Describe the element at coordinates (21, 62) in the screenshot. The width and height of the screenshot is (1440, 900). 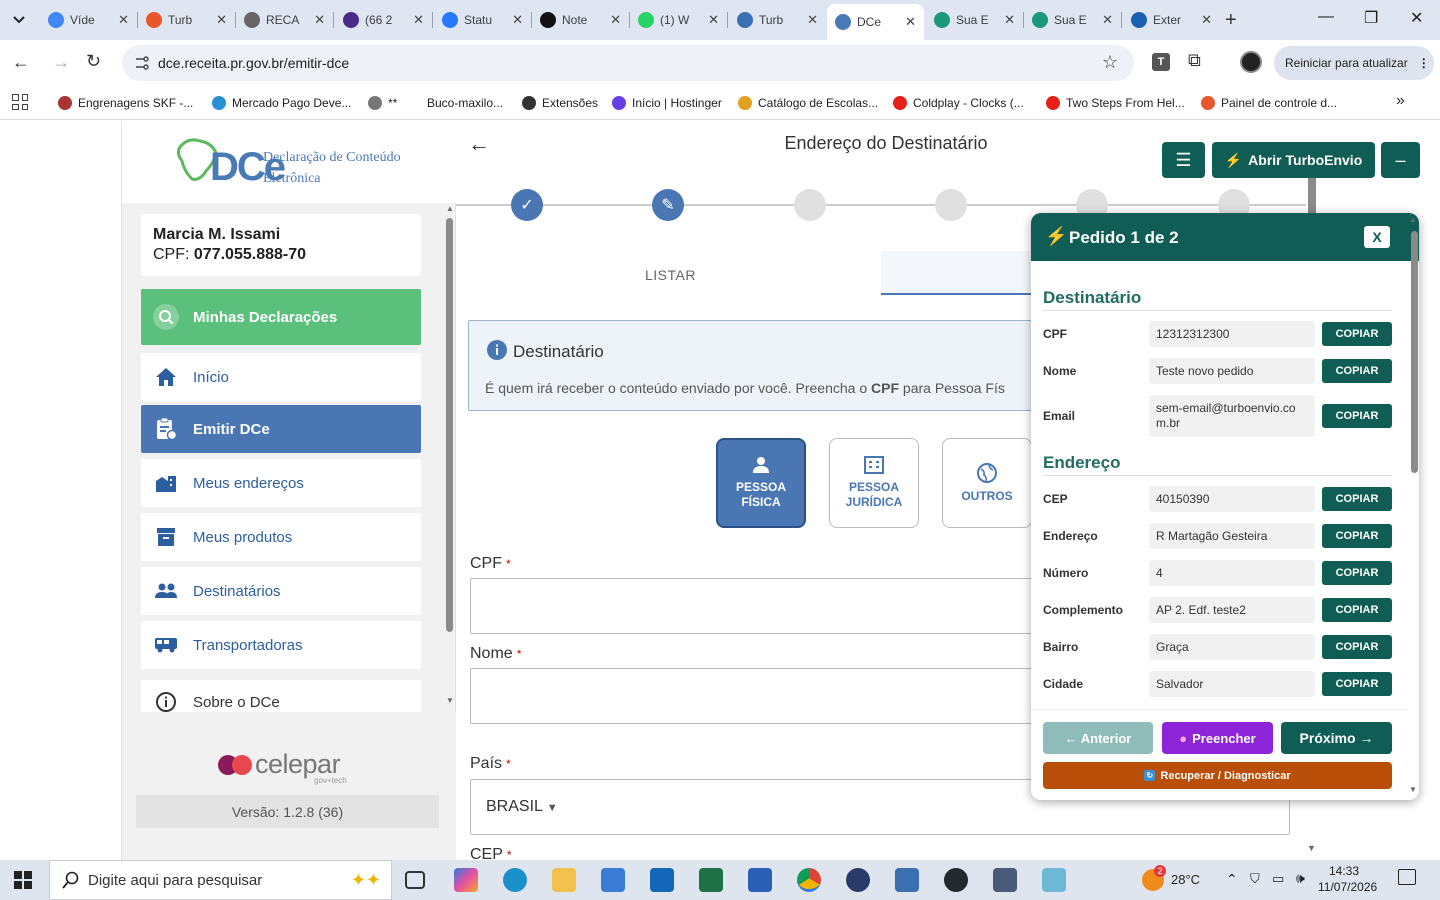
I see `back-button: ←` at that location.